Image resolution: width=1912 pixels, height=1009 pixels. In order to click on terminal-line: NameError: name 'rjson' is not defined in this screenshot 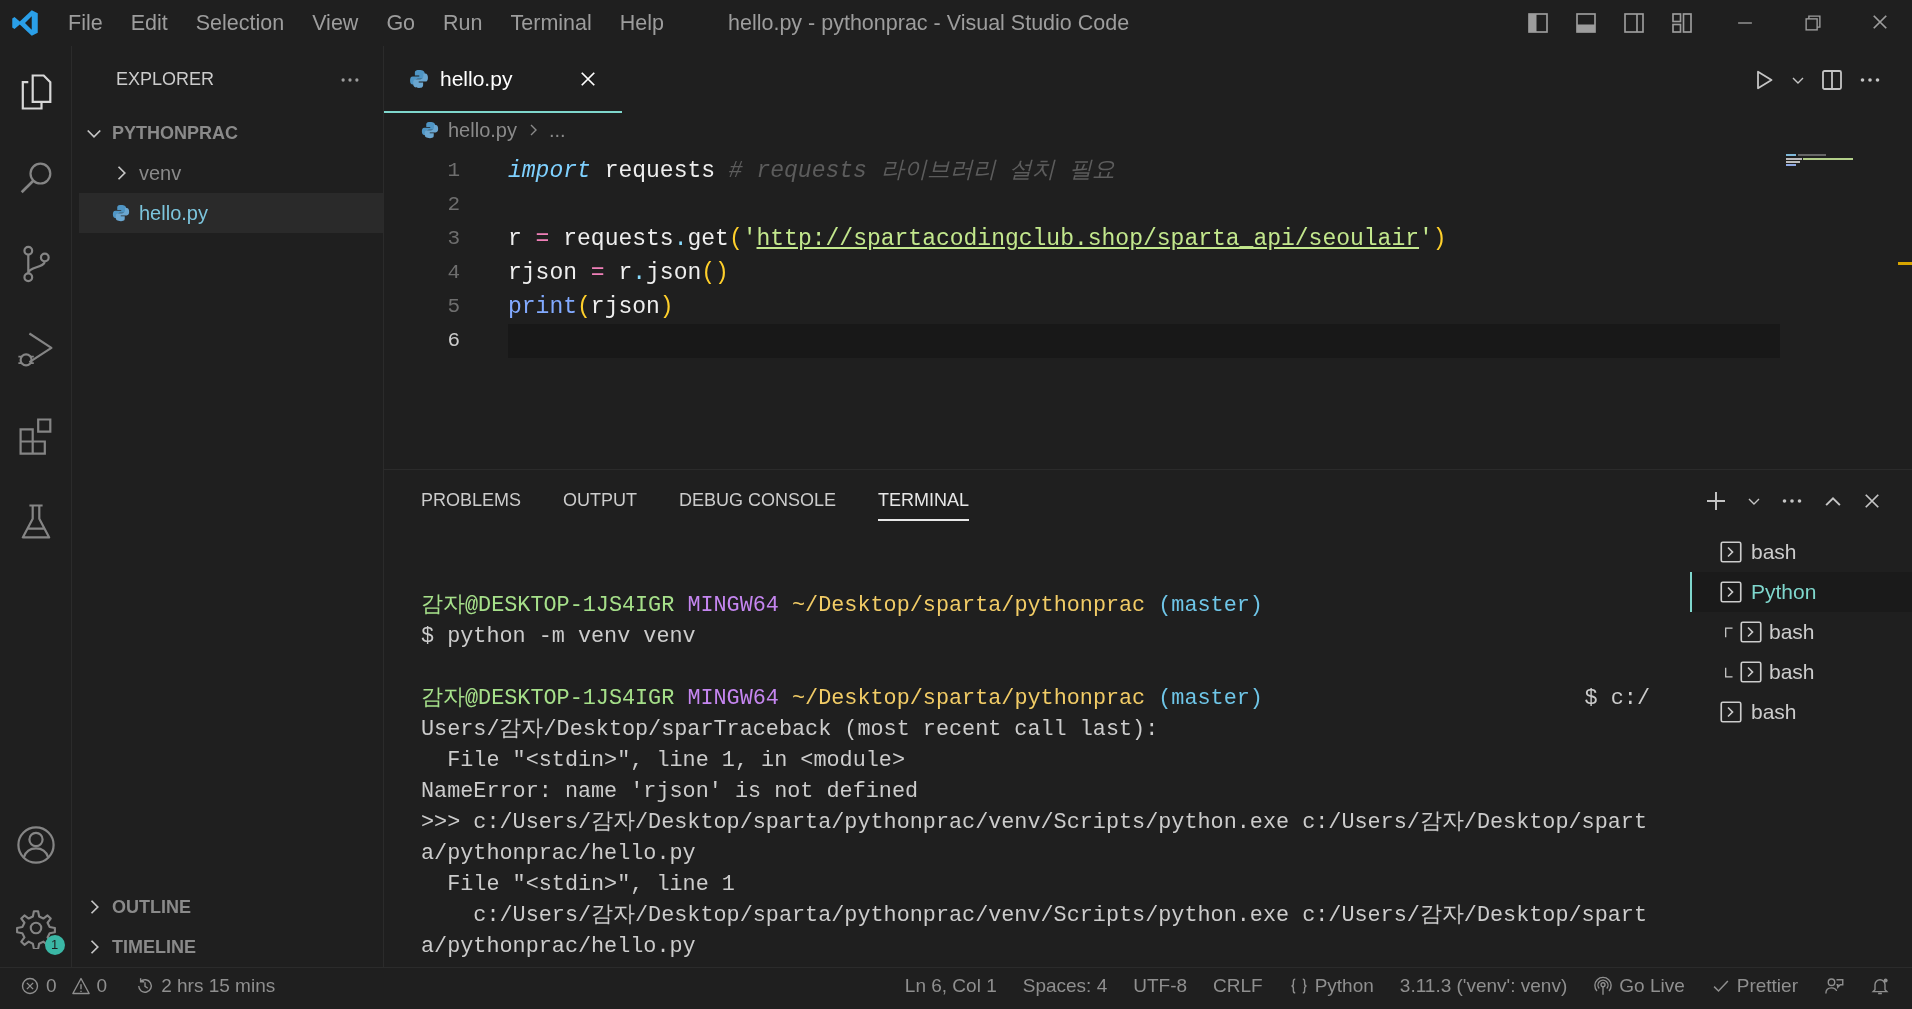, I will do `click(670, 792)`.